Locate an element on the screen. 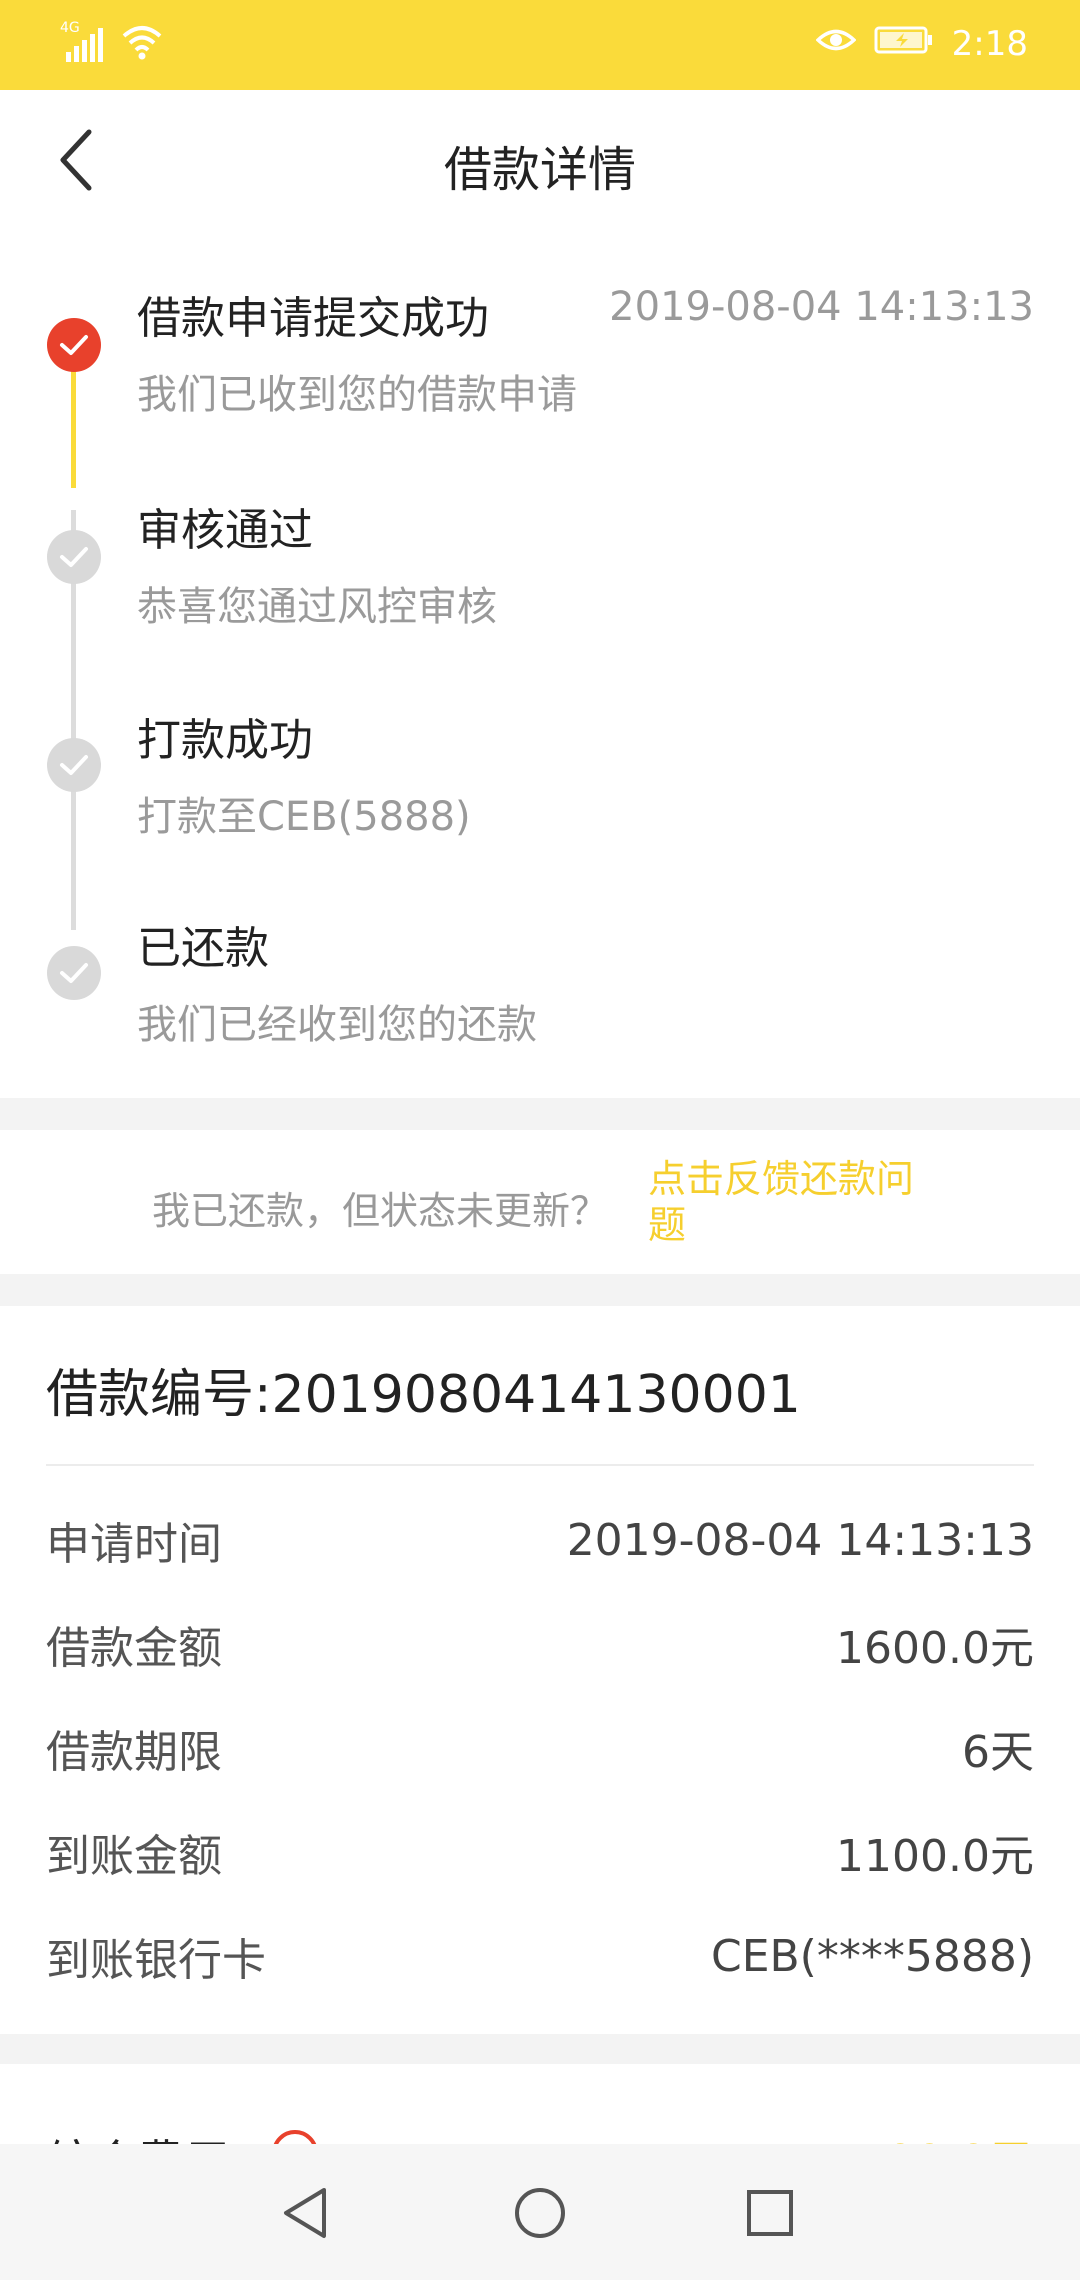 The image size is (1080, 2280). eye-icon is located at coordinates (836, 44).